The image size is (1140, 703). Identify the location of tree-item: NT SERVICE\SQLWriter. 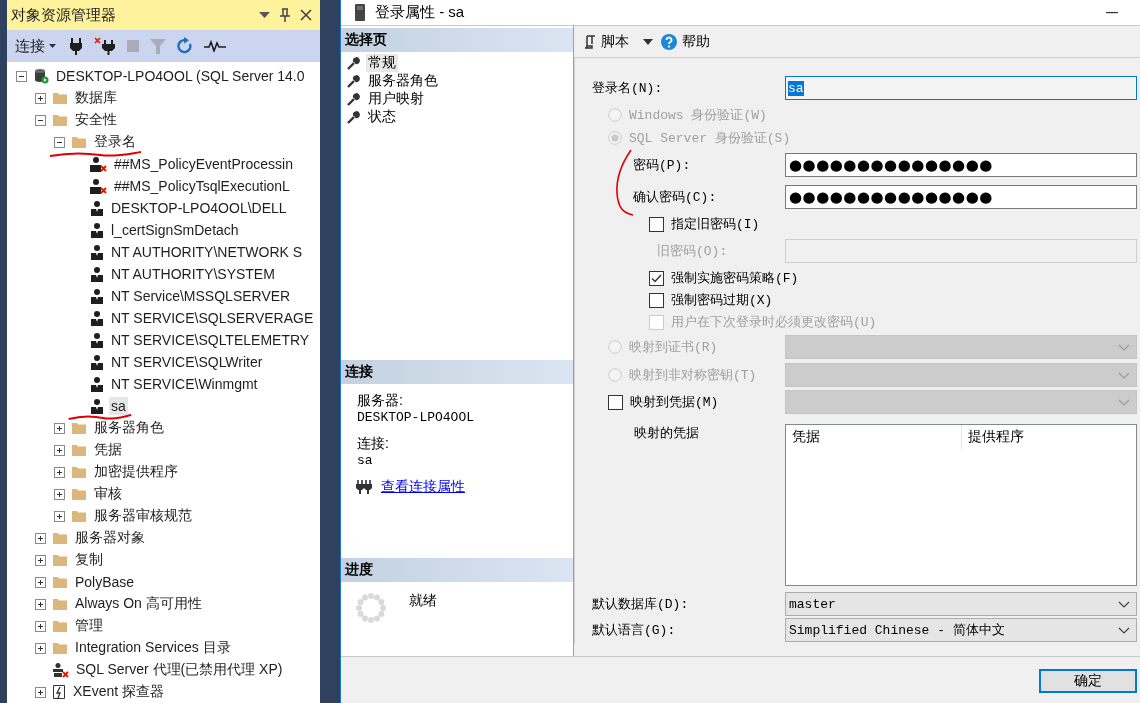
(187, 362).